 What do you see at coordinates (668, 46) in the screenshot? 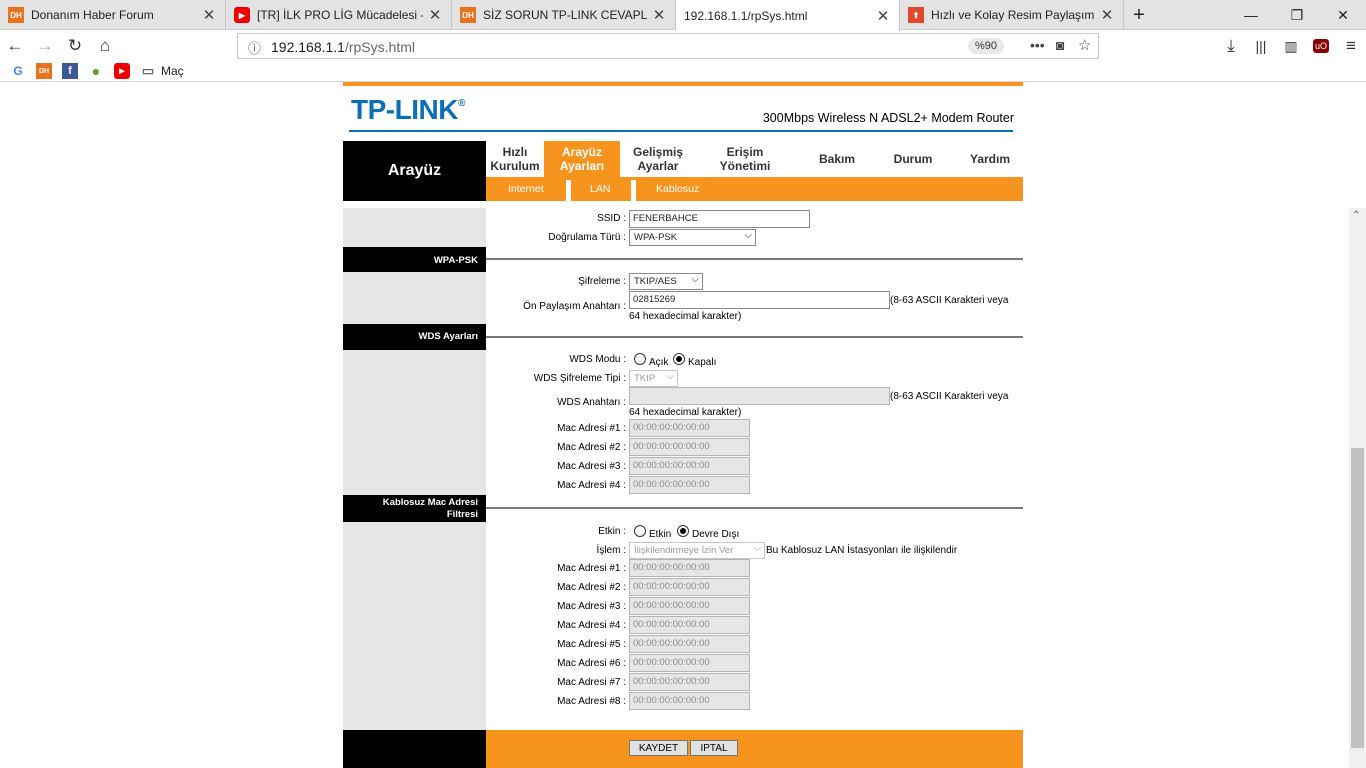
I see `url-bar: ⓘ 192.168.1.1/rpSys.html %90 ••• ◙ ☆` at bounding box center [668, 46].